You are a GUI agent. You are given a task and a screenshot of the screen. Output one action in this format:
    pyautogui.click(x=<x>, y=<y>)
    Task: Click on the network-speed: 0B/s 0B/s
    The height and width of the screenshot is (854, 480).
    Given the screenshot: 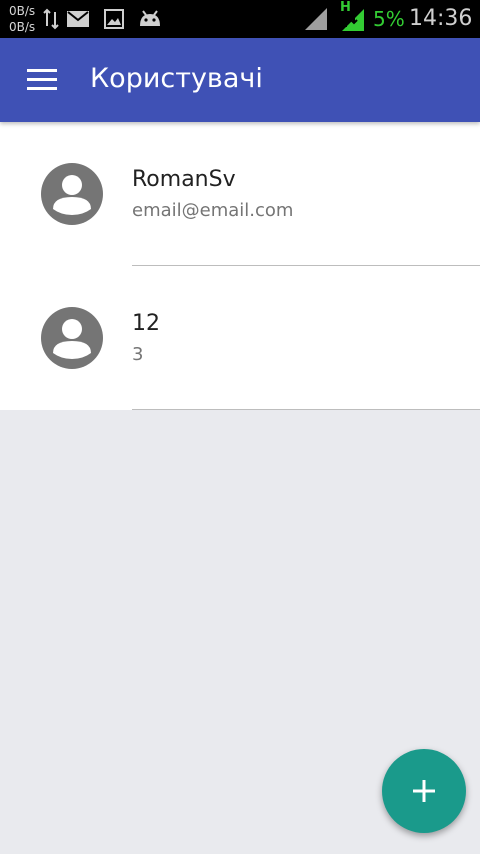 What is the action you would take?
    pyautogui.click(x=22, y=19)
    